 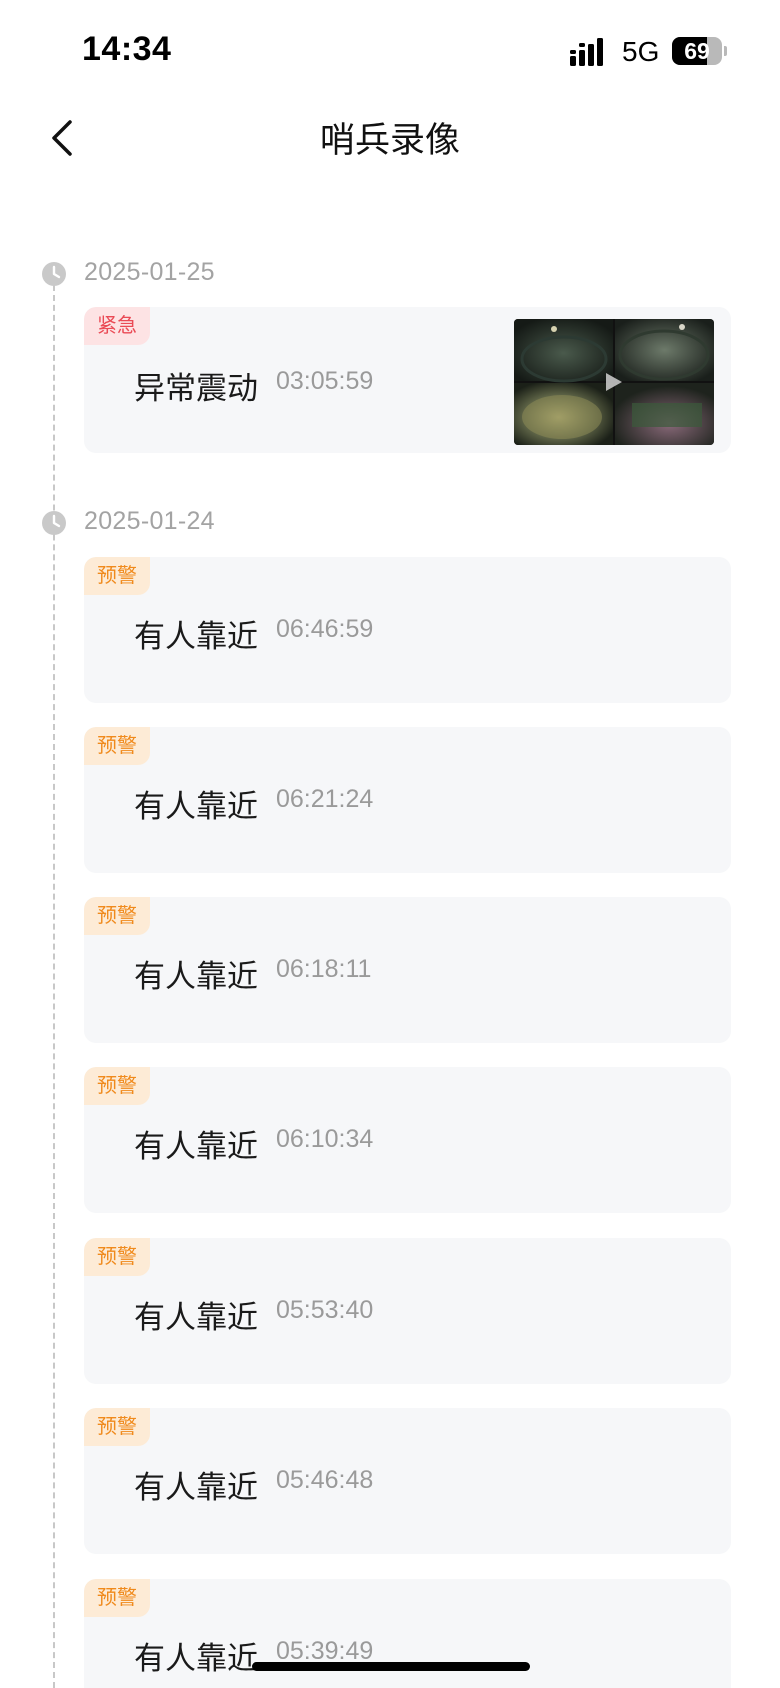 What do you see at coordinates (149, 272) in the screenshot?
I see `date-label: 2025-01-25` at bounding box center [149, 272].